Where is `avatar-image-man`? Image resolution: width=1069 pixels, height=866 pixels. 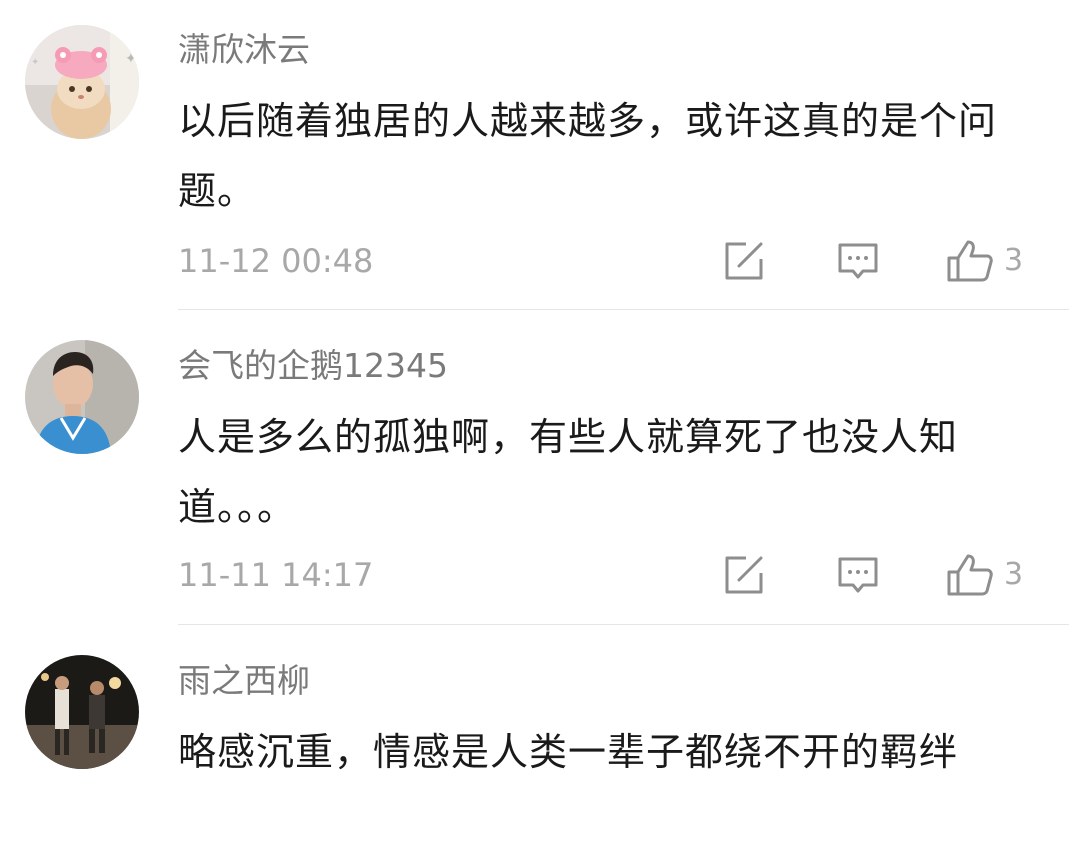 avatar-image-man is located at coordinates (82, 397).